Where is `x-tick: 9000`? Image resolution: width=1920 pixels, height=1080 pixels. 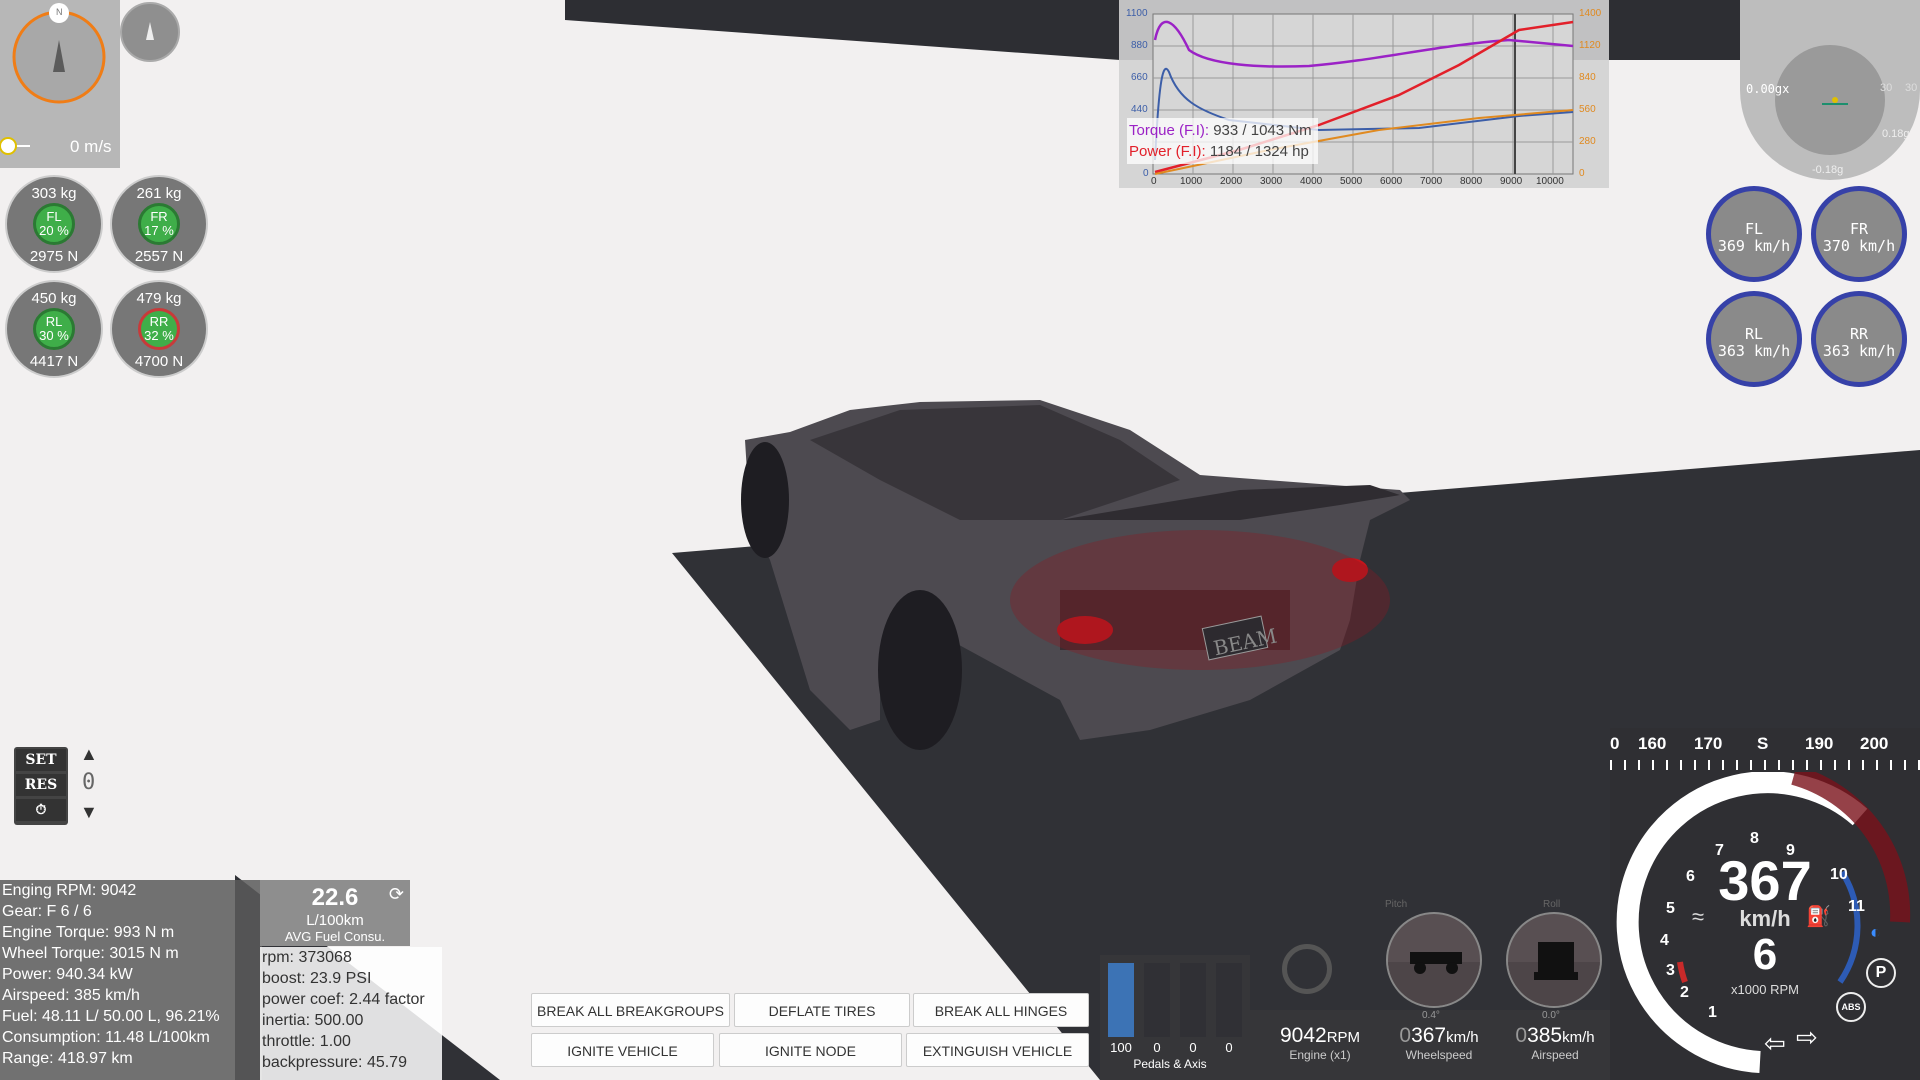
x-tick: 9000 is located at coordinates (1511, 181).